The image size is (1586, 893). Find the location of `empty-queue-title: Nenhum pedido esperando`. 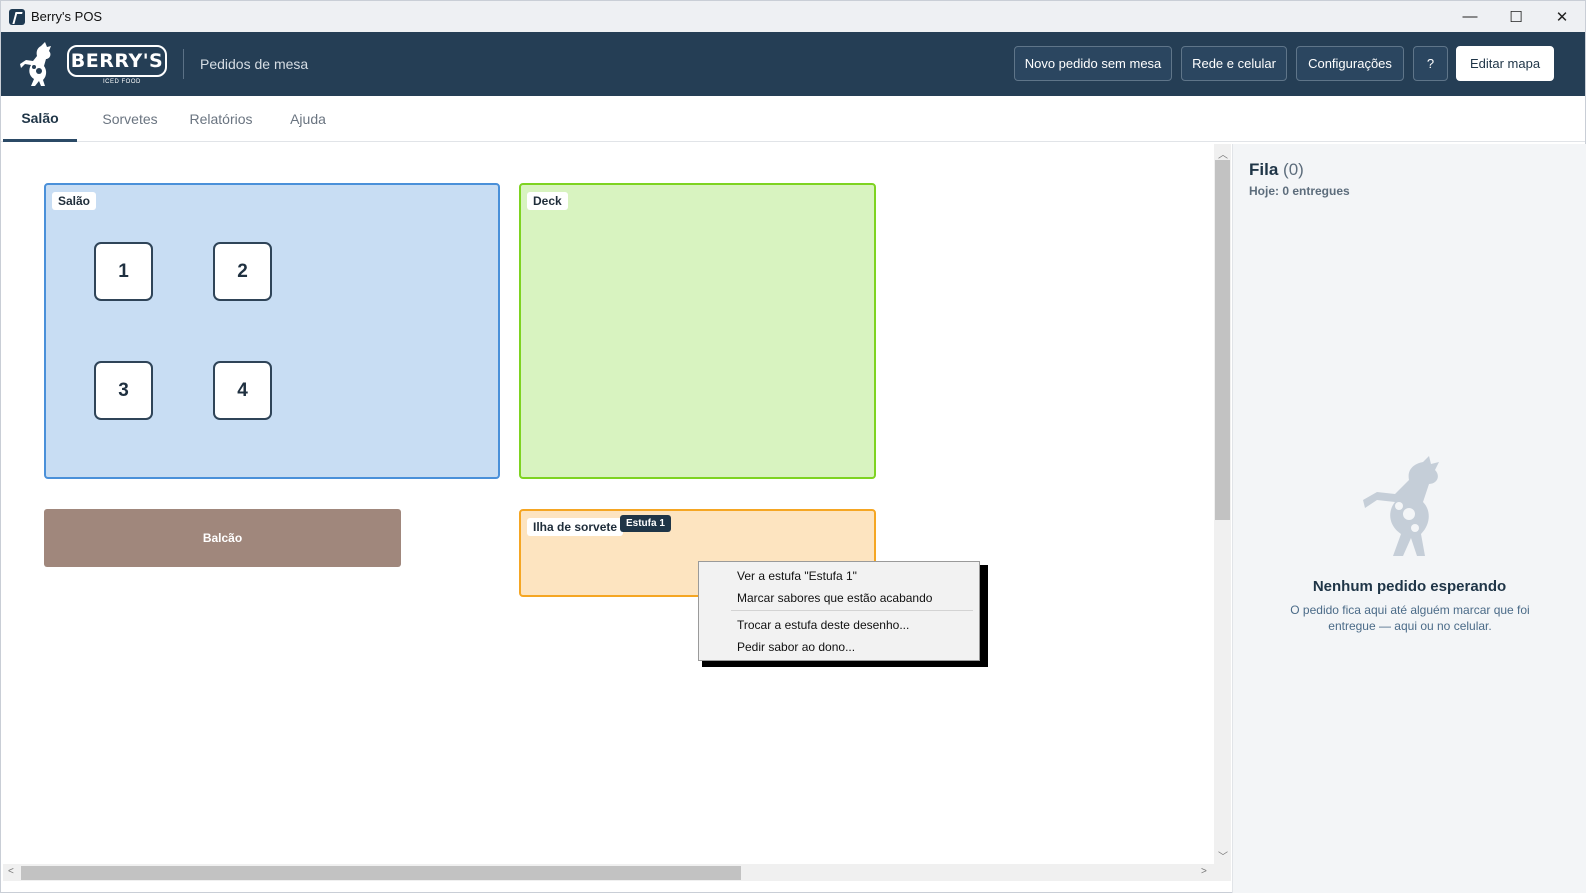

empty-queue-title: Nenhum pedido esperando is located at coordinates (1409, 586).